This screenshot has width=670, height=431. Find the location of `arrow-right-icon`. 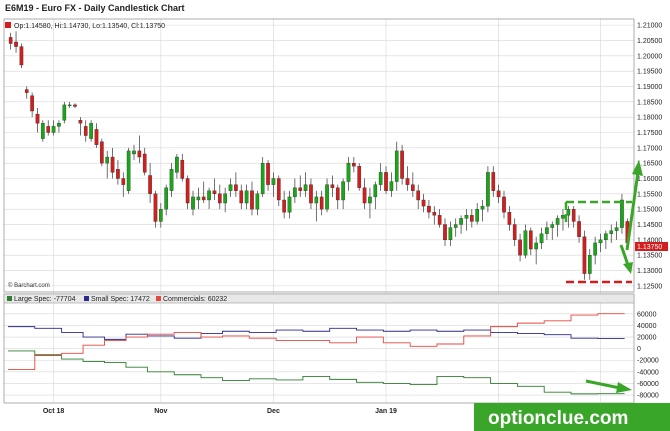

arrow-right-icon is located at coordinates (608, 386).